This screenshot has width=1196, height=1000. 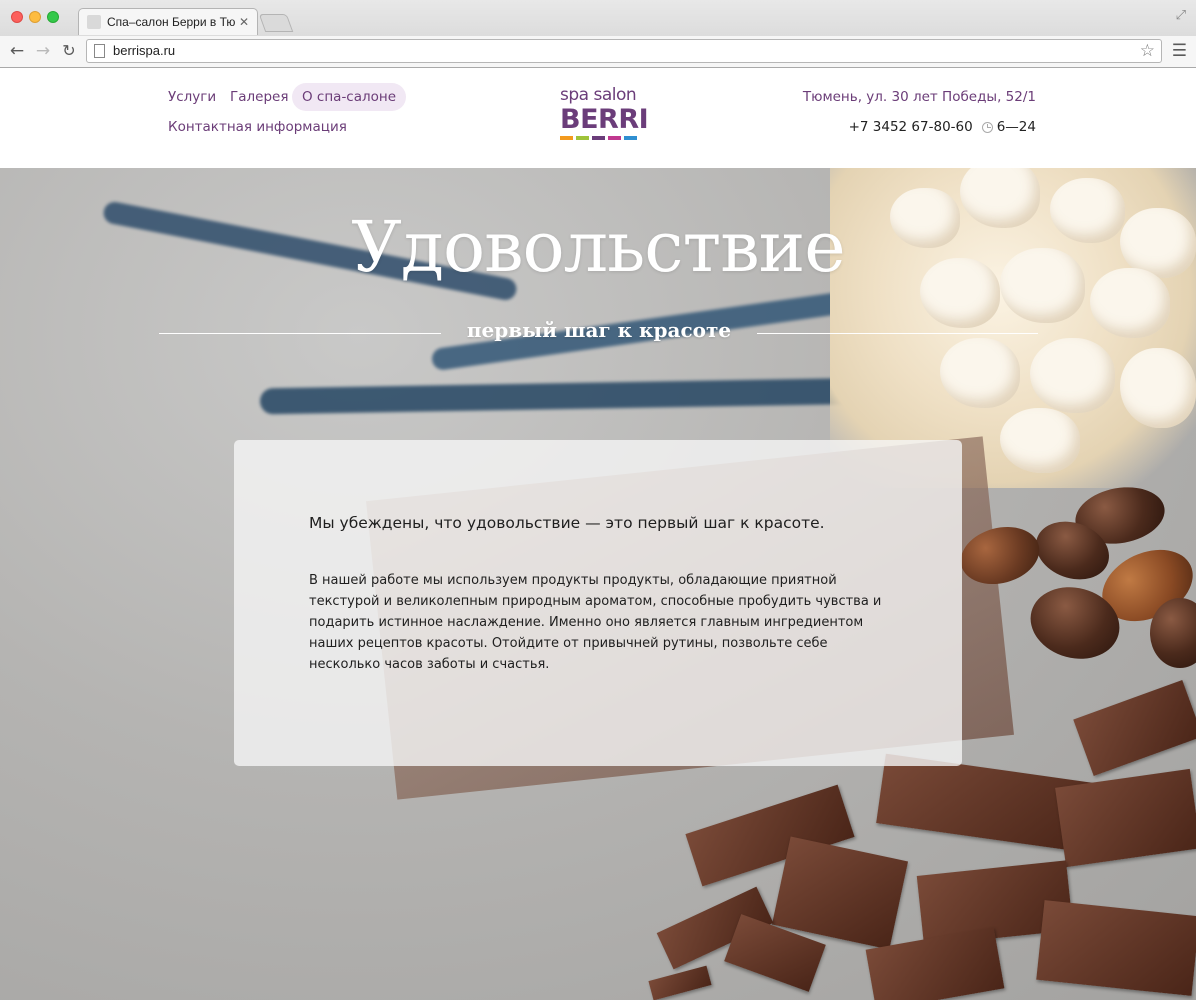 What do you see at coordinates (276, 23) in the screenshot?
I see `new-tab-button` at bounding box center [276, 23].